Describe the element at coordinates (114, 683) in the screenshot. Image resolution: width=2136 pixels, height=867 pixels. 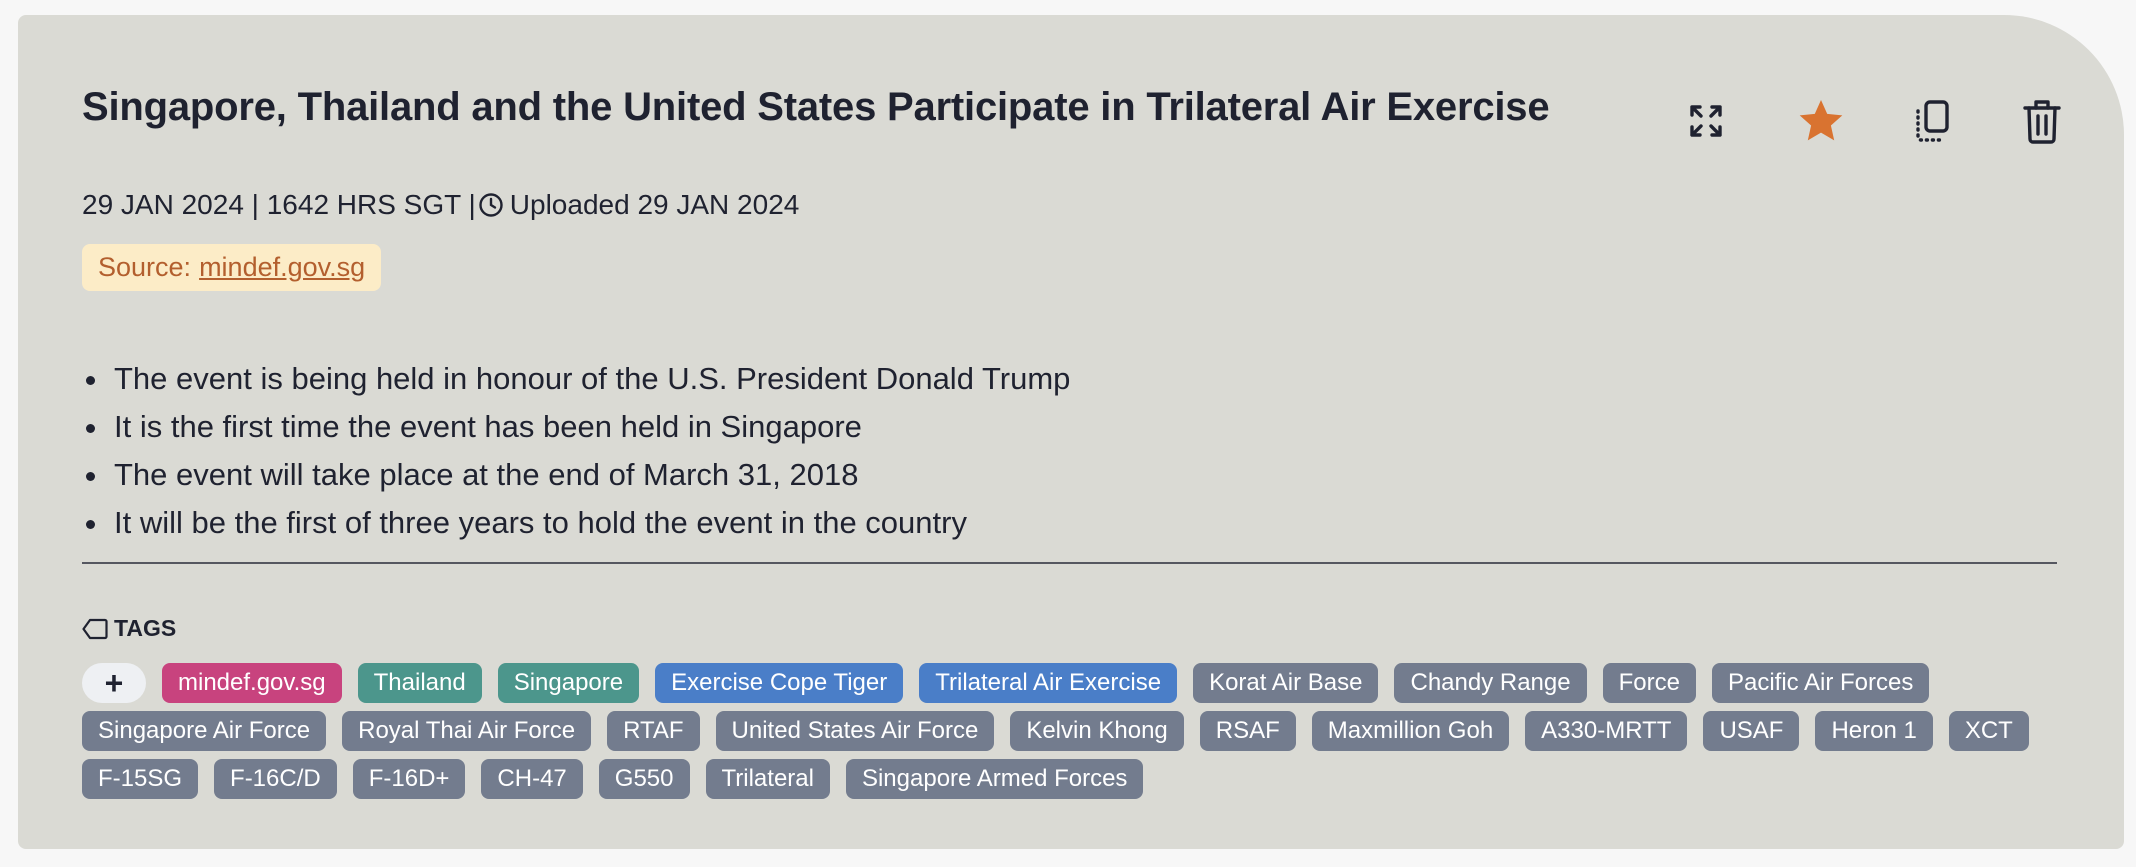
I see `add-tag-button: +` at that location.